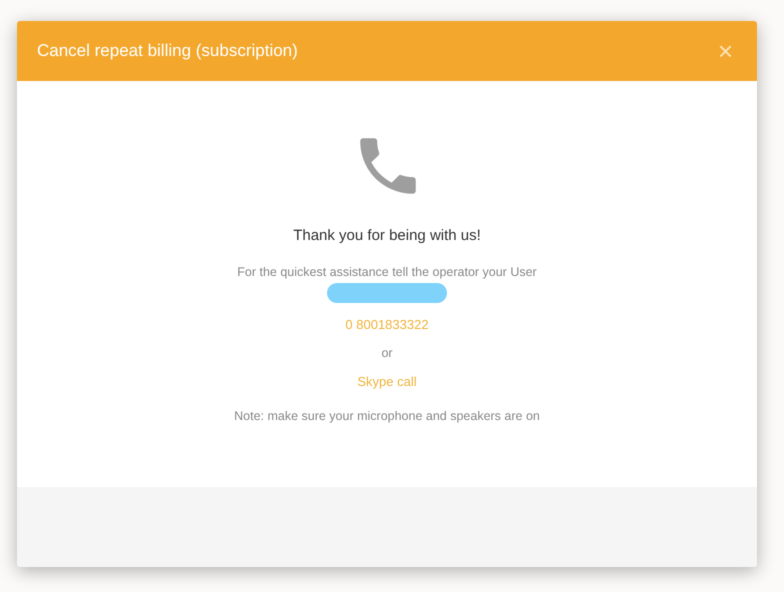 The height and width of the screenshot is (592, 784). I want to click on note-text: Note: make sure your microphone and speakers are on, so click(387, 416).